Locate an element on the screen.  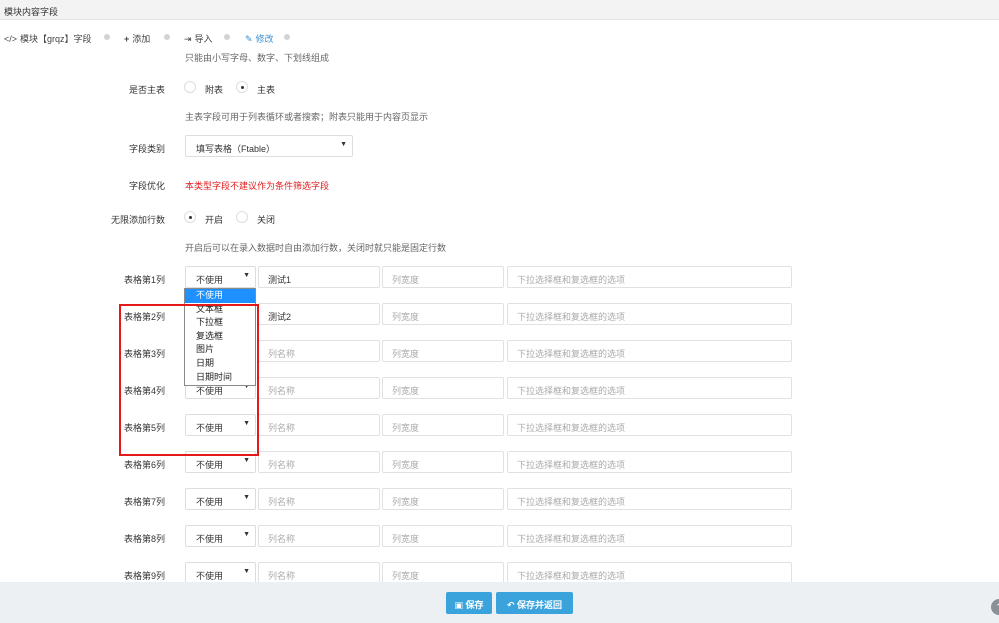
field-opt-label: 字段优化 is located at coordinates (146, 186).